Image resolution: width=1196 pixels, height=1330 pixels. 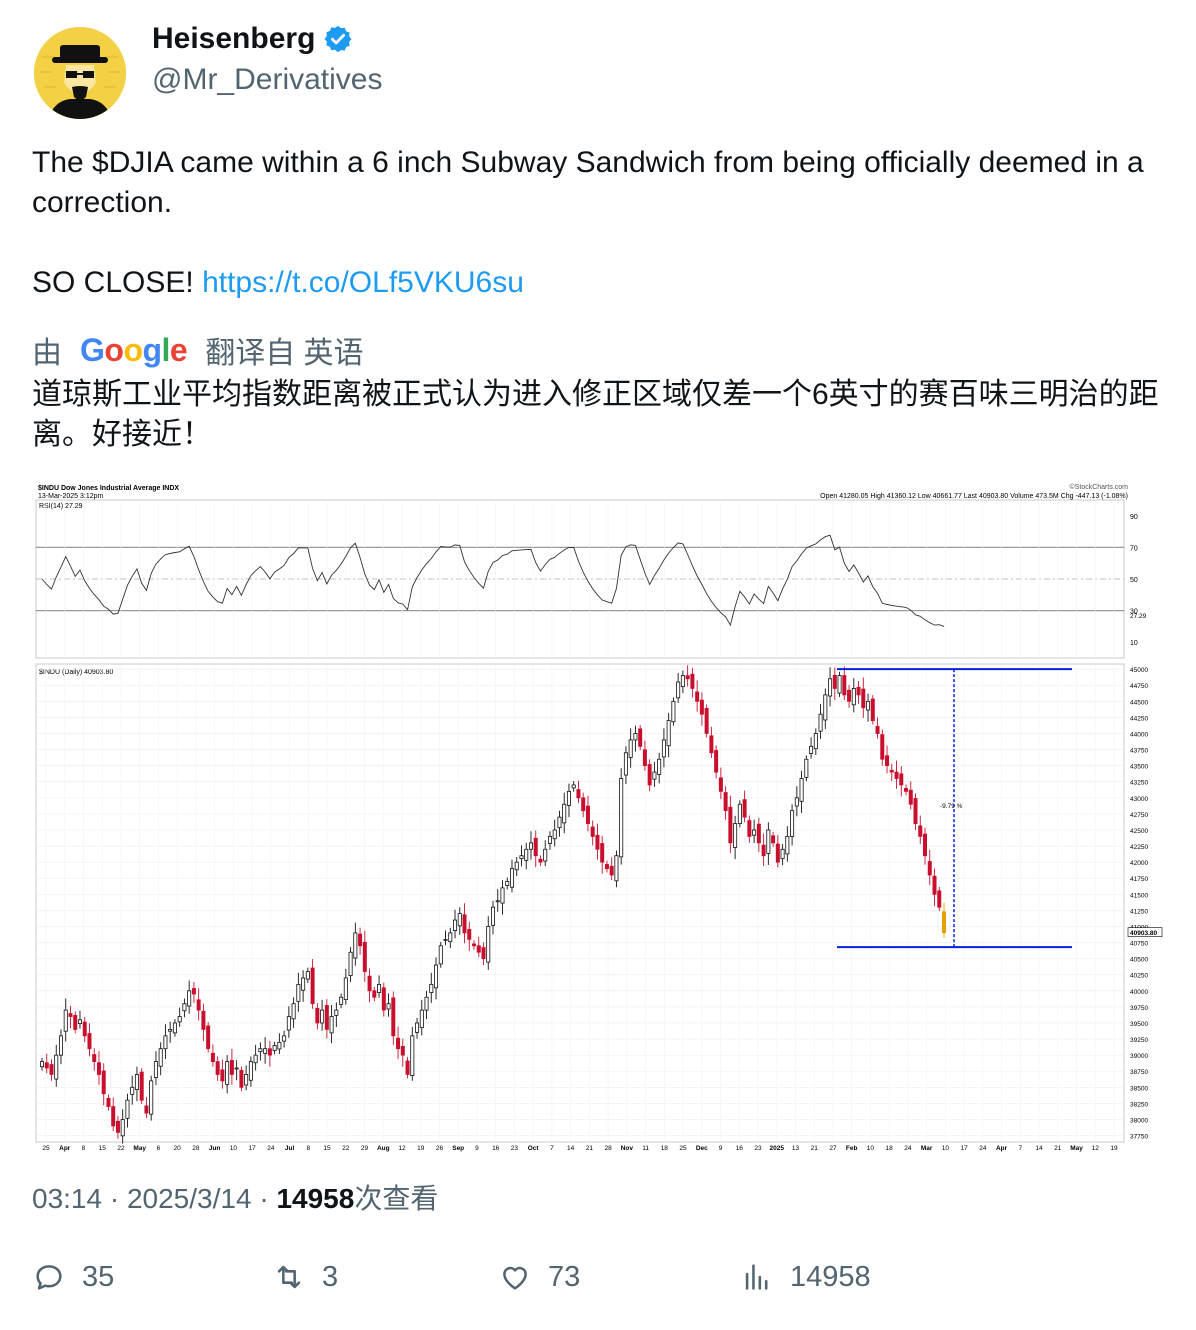 I want to click on verified-badge-icon, so click(x=338, y=39).